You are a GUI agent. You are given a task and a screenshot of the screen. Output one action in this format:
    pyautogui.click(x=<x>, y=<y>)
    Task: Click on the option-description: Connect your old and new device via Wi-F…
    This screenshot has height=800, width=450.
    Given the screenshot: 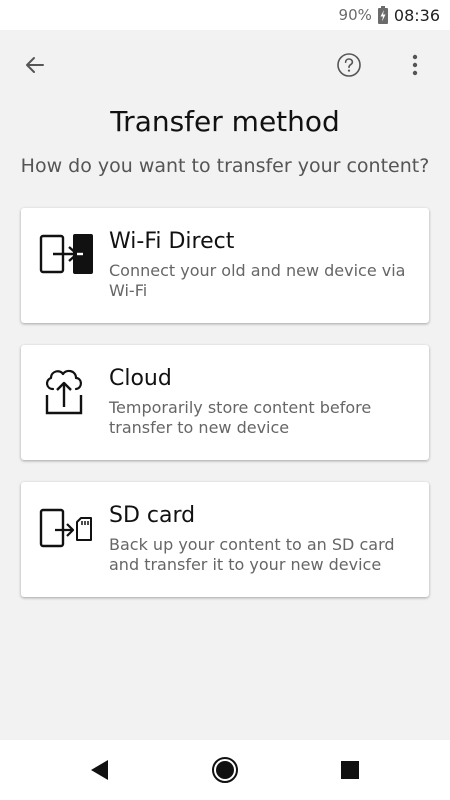 What is the action you would take?
    pyautogui.click(x=257, y=280)
    